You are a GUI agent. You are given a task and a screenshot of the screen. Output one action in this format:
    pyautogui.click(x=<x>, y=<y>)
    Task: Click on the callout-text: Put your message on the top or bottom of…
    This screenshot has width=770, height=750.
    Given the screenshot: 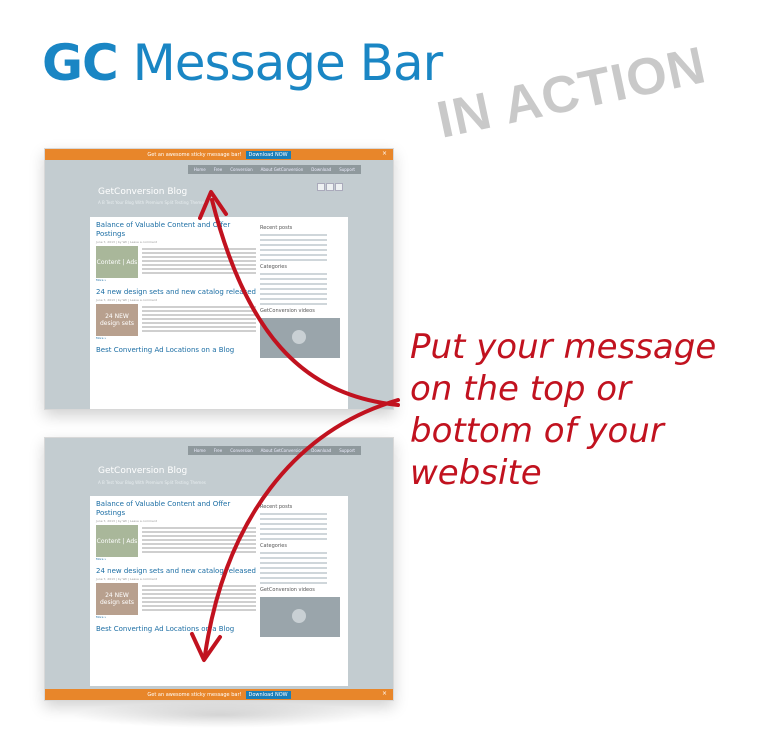 What is the action you would take?
    pyautogui.click(x=563, y=410)
    